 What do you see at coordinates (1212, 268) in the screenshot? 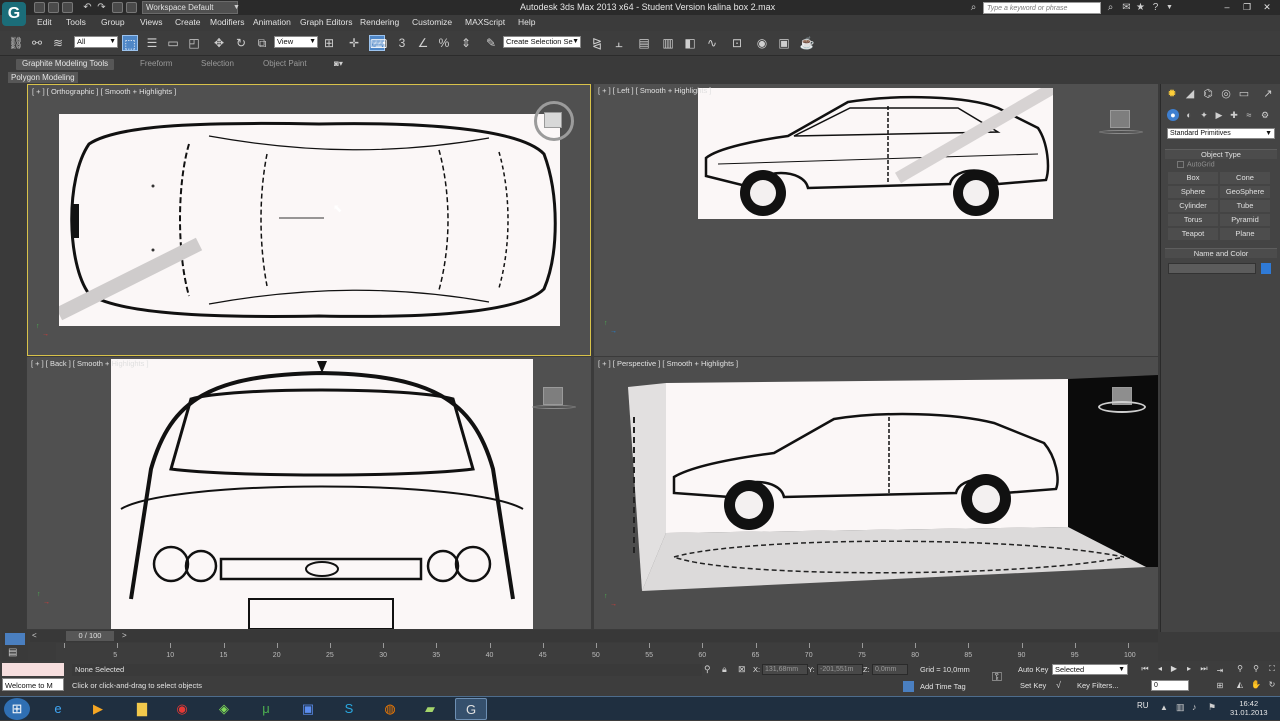
I see `object-name-field` at bounding box center [1212, 268].